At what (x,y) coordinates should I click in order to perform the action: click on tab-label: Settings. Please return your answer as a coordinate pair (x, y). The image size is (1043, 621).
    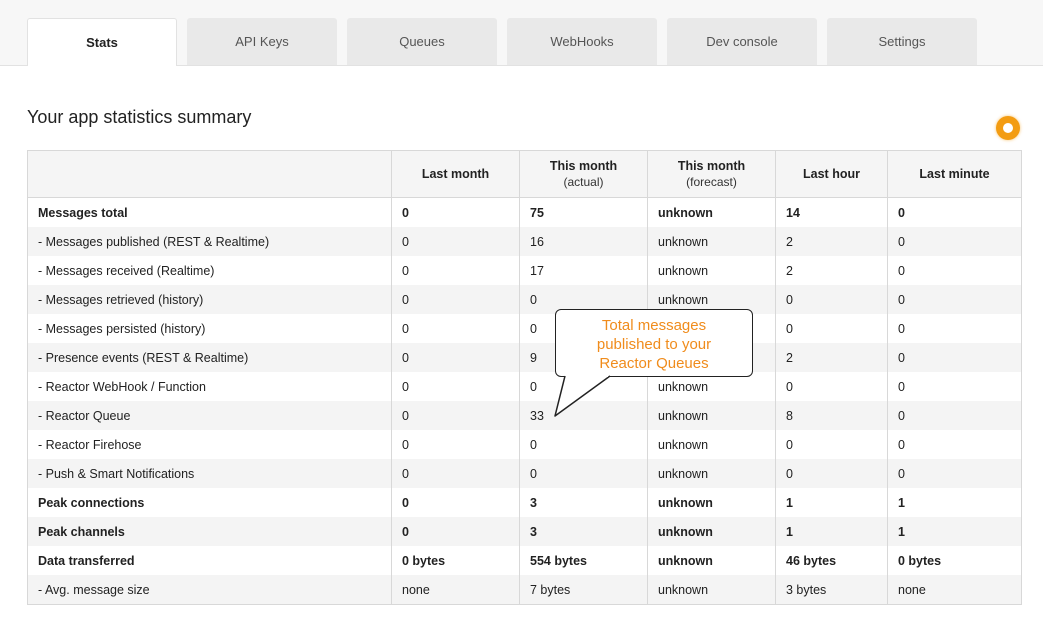
    Looking at the image, I should click on (902, 41).